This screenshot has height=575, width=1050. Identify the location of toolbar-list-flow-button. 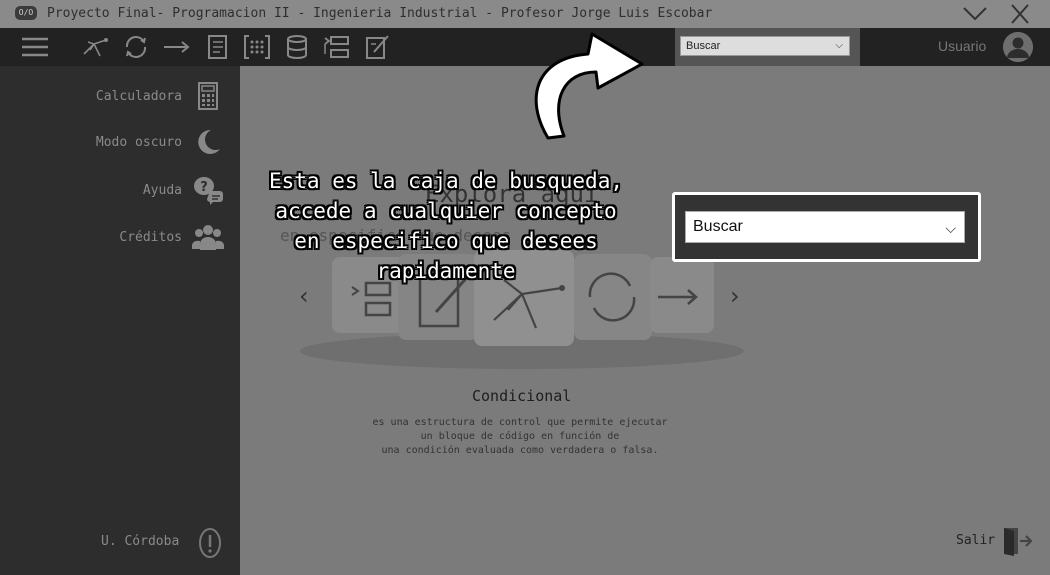
(337, 47).